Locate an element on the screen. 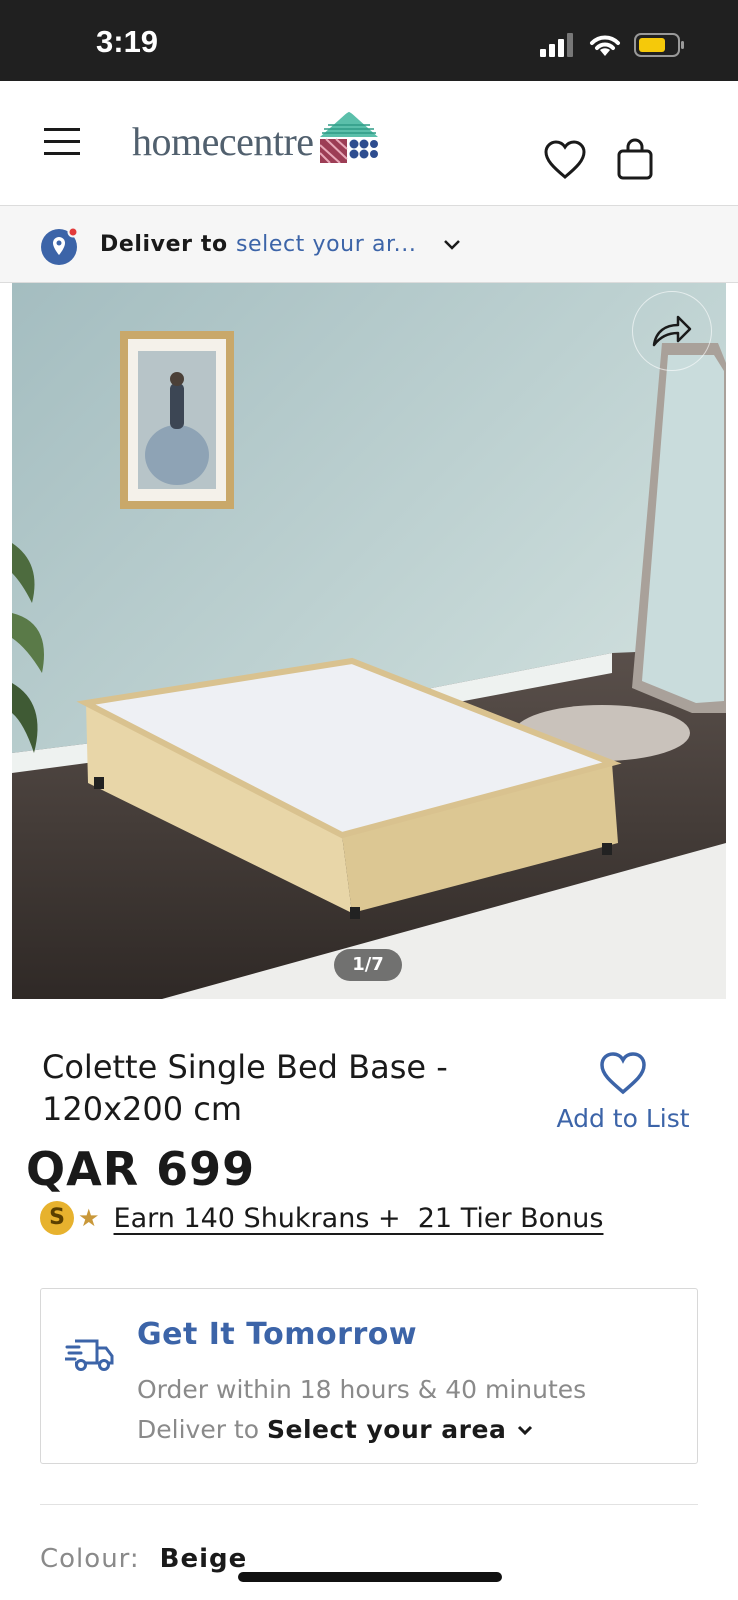 The width and height of the screenshot is (738, 1600). signal-icon is located at coordinates (556, 45).